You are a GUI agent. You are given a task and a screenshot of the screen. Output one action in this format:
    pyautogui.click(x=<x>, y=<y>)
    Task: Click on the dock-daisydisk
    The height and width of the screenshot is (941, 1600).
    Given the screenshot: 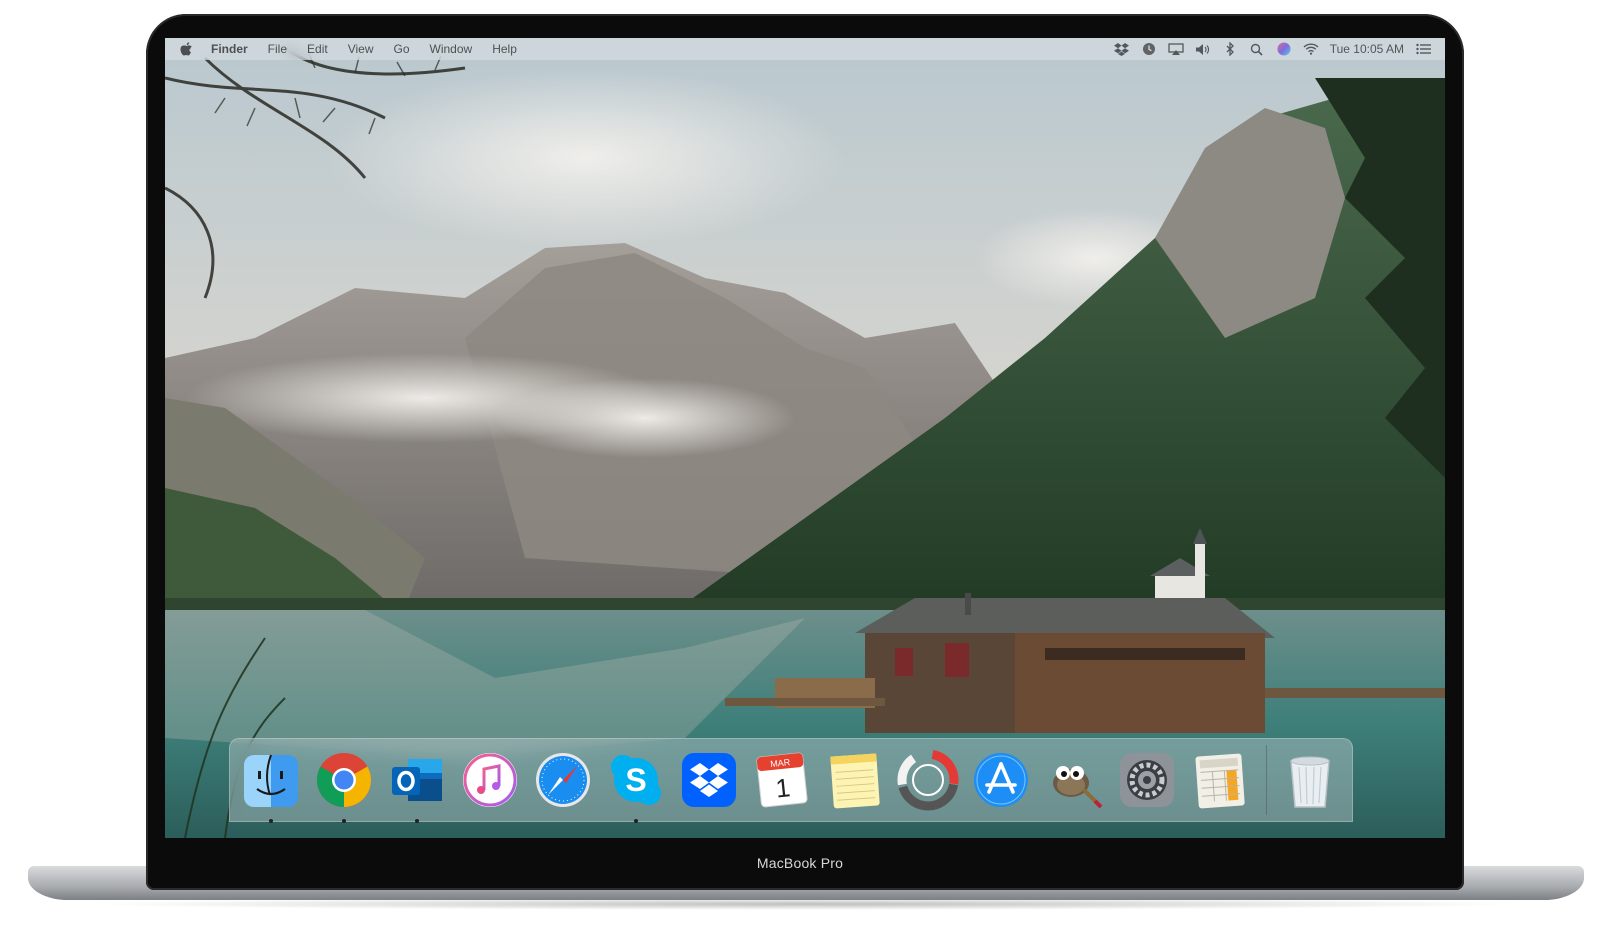 What is the action you would take?
    pyautogui.click(x=928, y=780)
    